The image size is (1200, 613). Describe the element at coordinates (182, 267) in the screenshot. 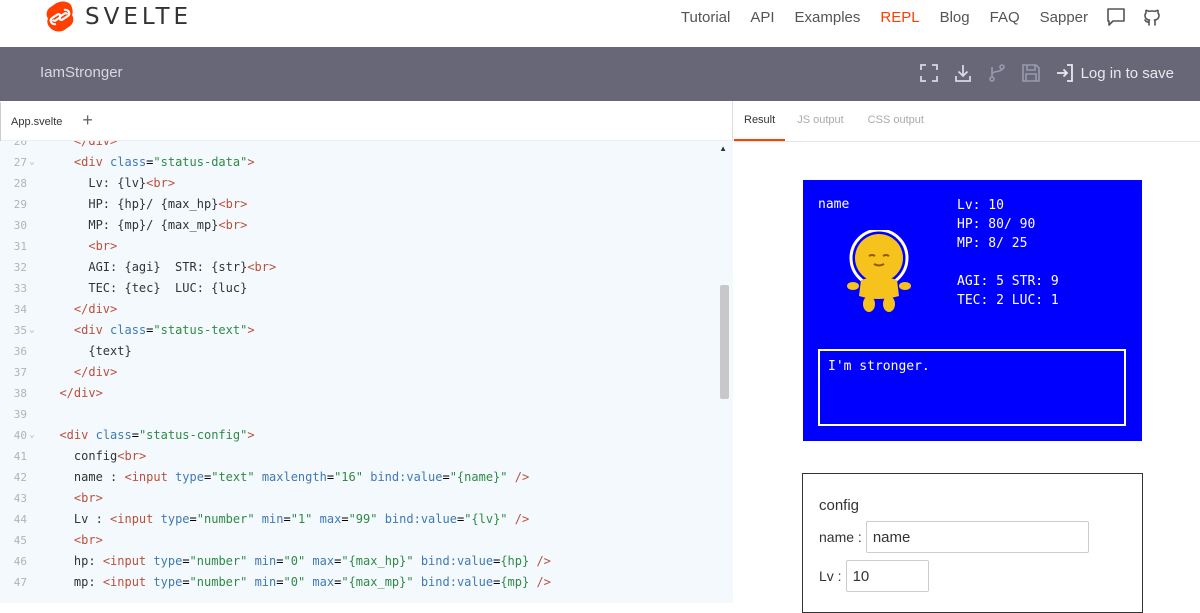

I see `code-text: AGI: {agi} STR: {str}<br>` at that location.